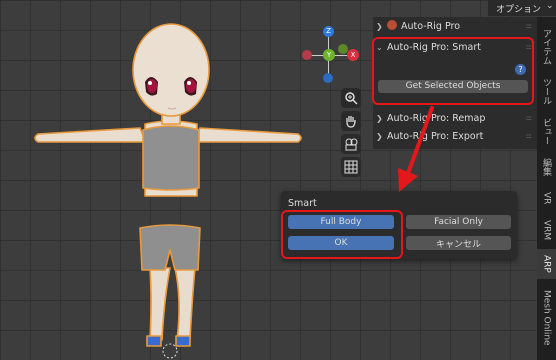 This screenshot has width=556, height=360. What do you see at coordinates (416, 149) in the screenshot?
I see `annotation-arrow-icon` at bounding box center [416, 149].